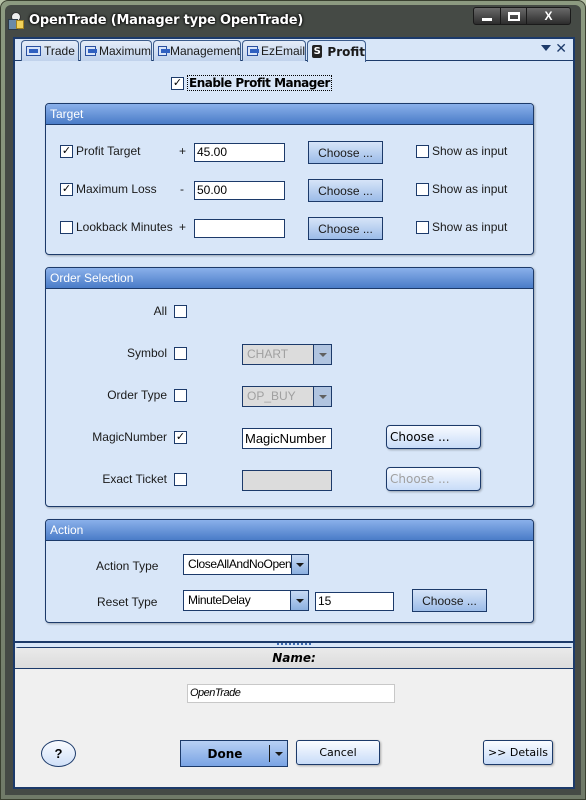 The image size is (586, 800). What do you see at coordinates (66, 227) in the screenshot?
I see `lookback-minutes-checkbox` at bounding box center [66, 227].